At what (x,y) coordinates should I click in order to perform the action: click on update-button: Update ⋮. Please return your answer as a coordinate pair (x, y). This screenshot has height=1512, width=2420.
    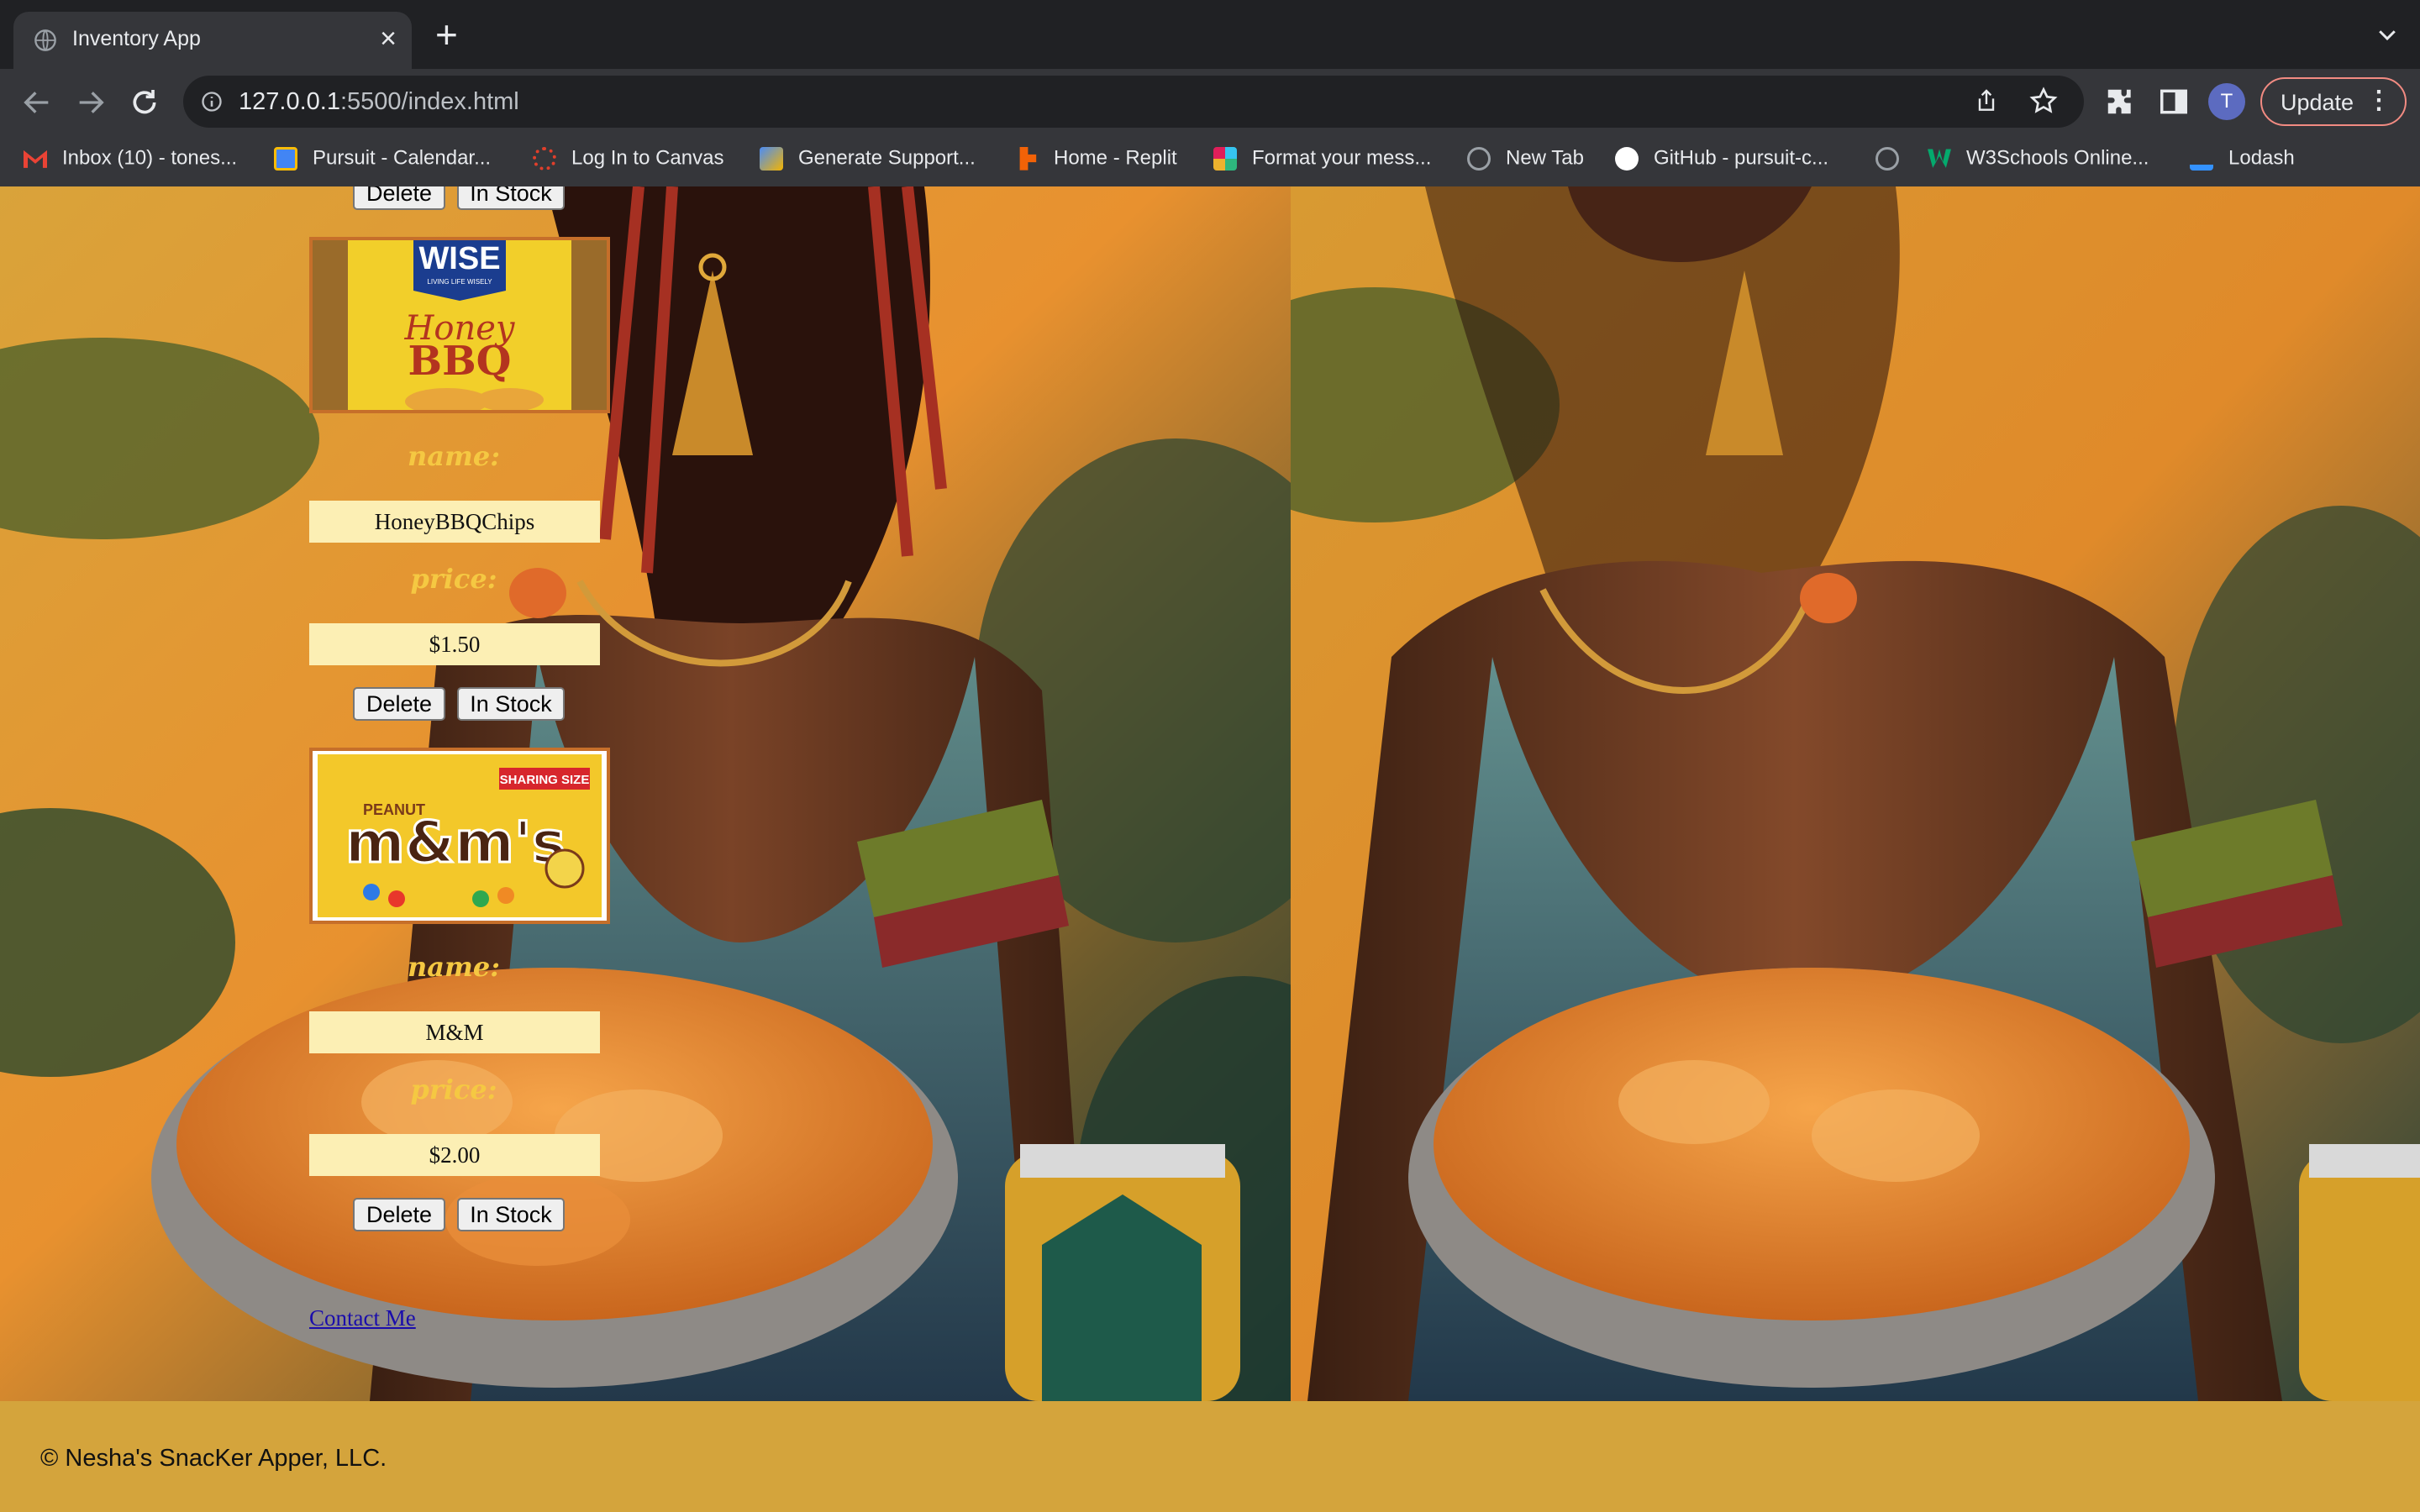
    Looking at the image, I should click on (2333, 101).